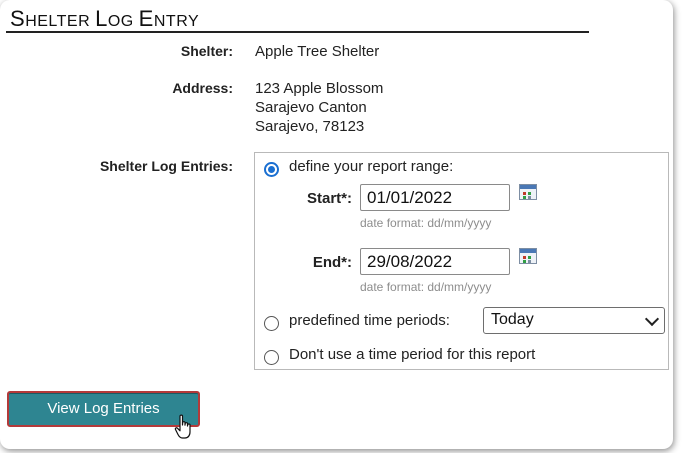  What do you see at coordinates (652, 319) in the screenshot?
I see `chevron-down-icon` at bounding box center [652, 319].